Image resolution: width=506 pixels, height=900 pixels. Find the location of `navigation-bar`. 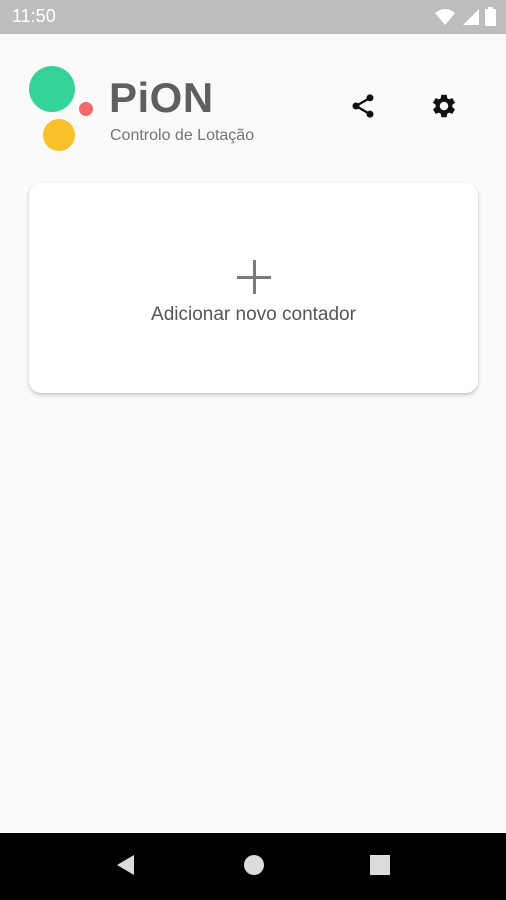

navigation-bar is located at coordinates (253, 866).